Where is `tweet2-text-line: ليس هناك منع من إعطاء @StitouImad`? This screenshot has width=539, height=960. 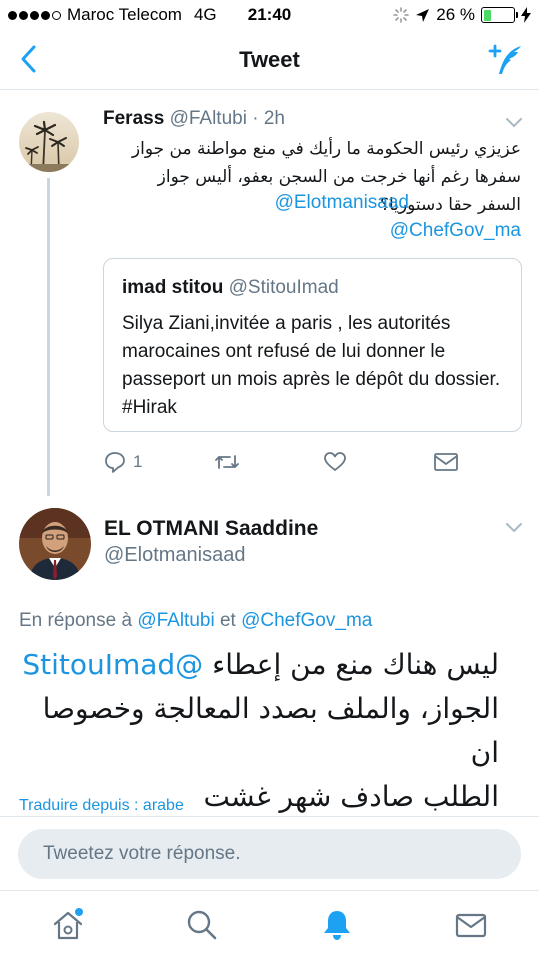
tweet2-text-line: ليس هناك منع من إعطاء @StitouImad is located at coordinates (259, 665).